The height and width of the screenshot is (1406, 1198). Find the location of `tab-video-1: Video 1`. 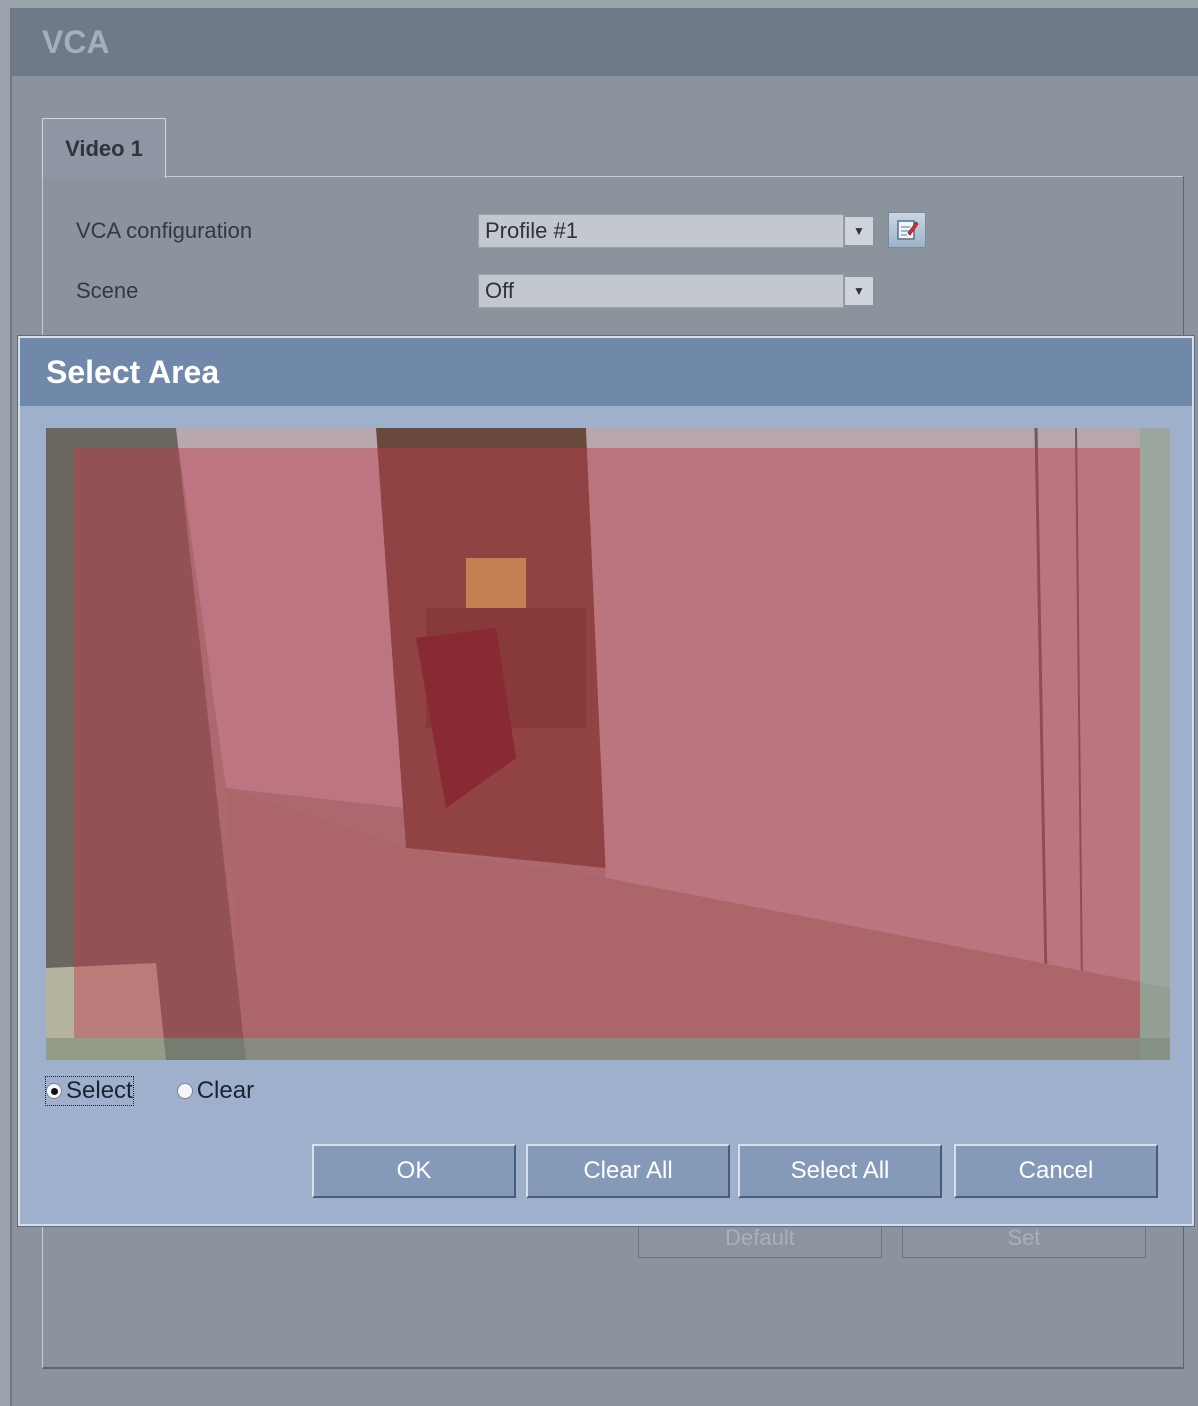

tab-video-1: Video 1 is located at coordinates (104, 148).